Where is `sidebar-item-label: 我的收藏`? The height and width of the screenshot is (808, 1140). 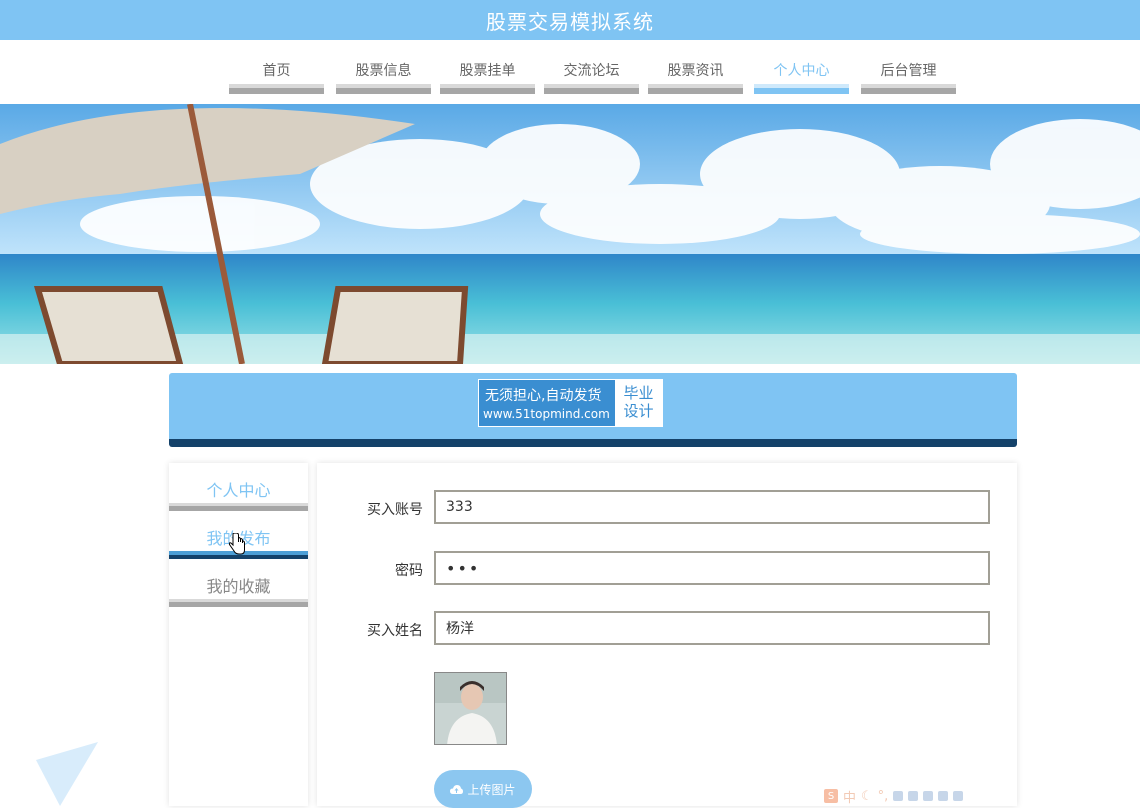
sidebar-item-label: 我的收藏 is located at coordinates (238, 586).